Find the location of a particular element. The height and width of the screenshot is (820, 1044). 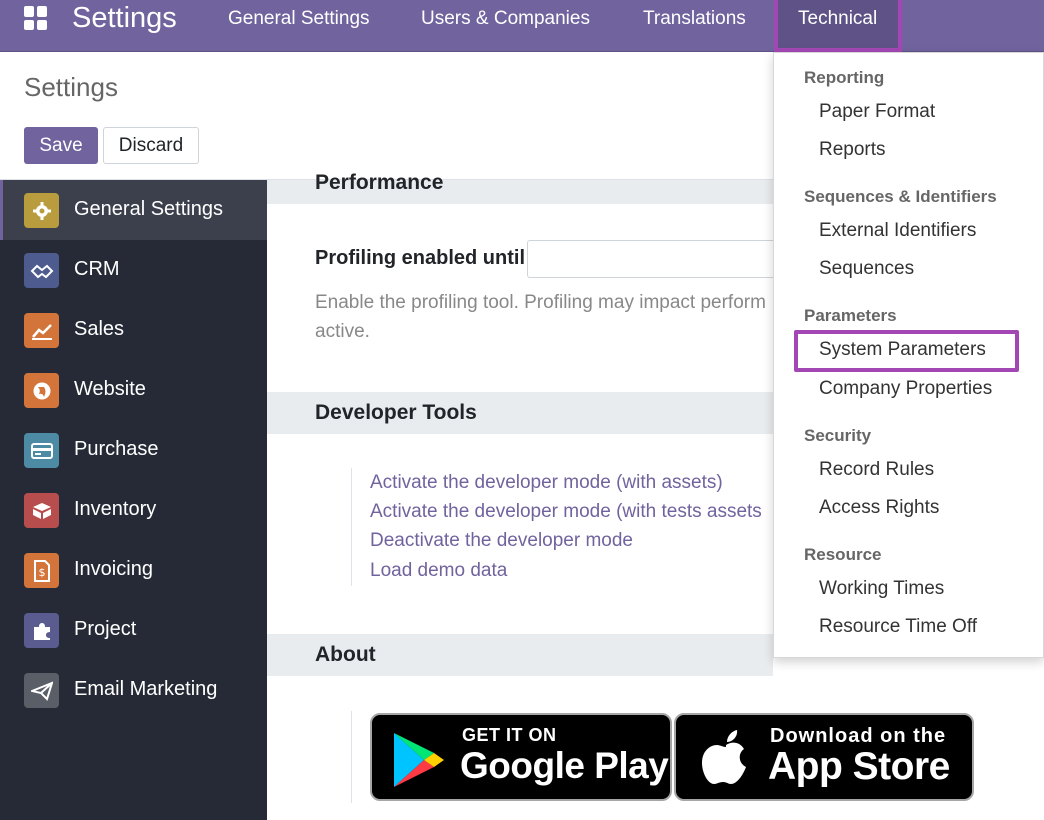

sidebar-item-label: Inventory is located at coordinates (115, 509).